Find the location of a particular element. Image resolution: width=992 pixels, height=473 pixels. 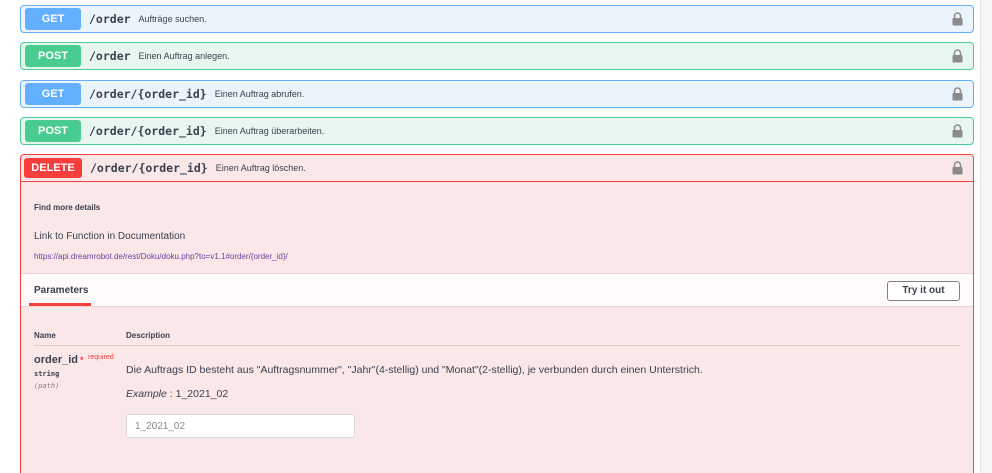

endpoint-get-order: GET /order Aufträge suchen. is located at coordinates (497, 19).